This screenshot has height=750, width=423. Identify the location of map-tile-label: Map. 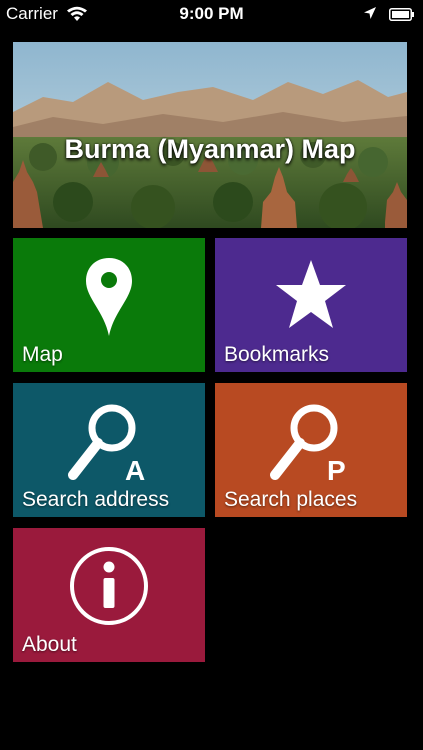
(42, 354).